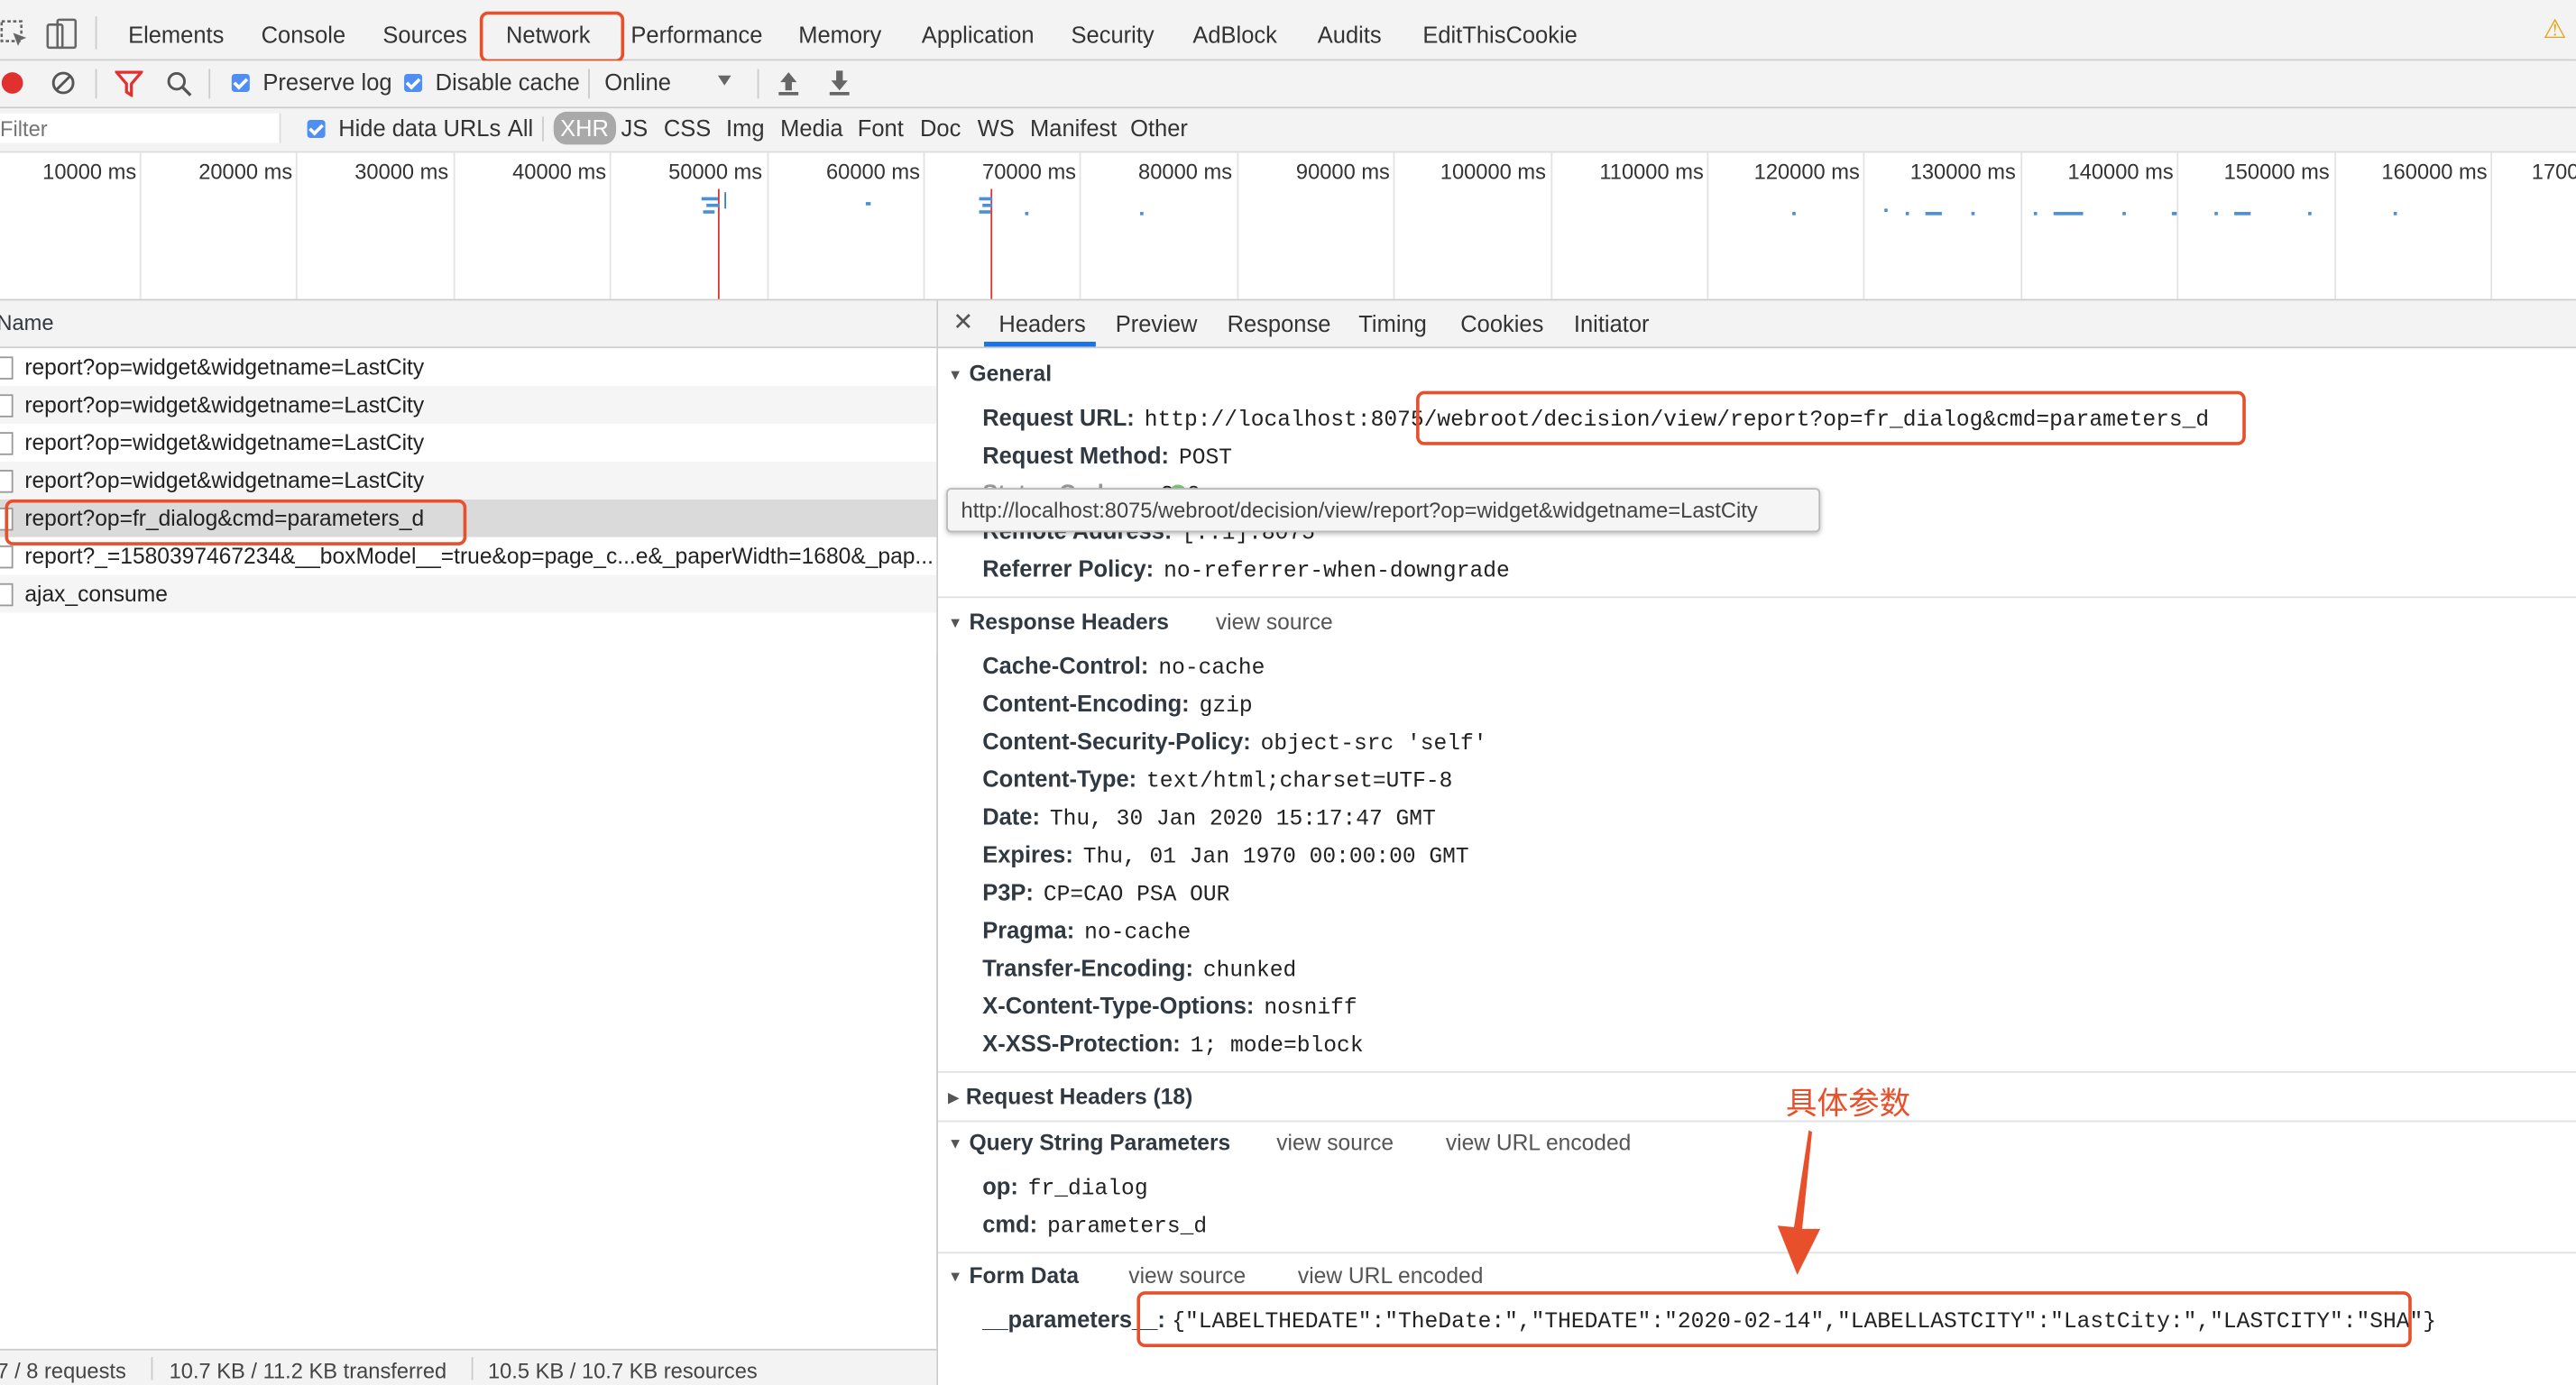  Describe the element at coordinates (1058, 622) in the screenshot. I see `response-headers-toggle: ▼ Response Headers` at that location.